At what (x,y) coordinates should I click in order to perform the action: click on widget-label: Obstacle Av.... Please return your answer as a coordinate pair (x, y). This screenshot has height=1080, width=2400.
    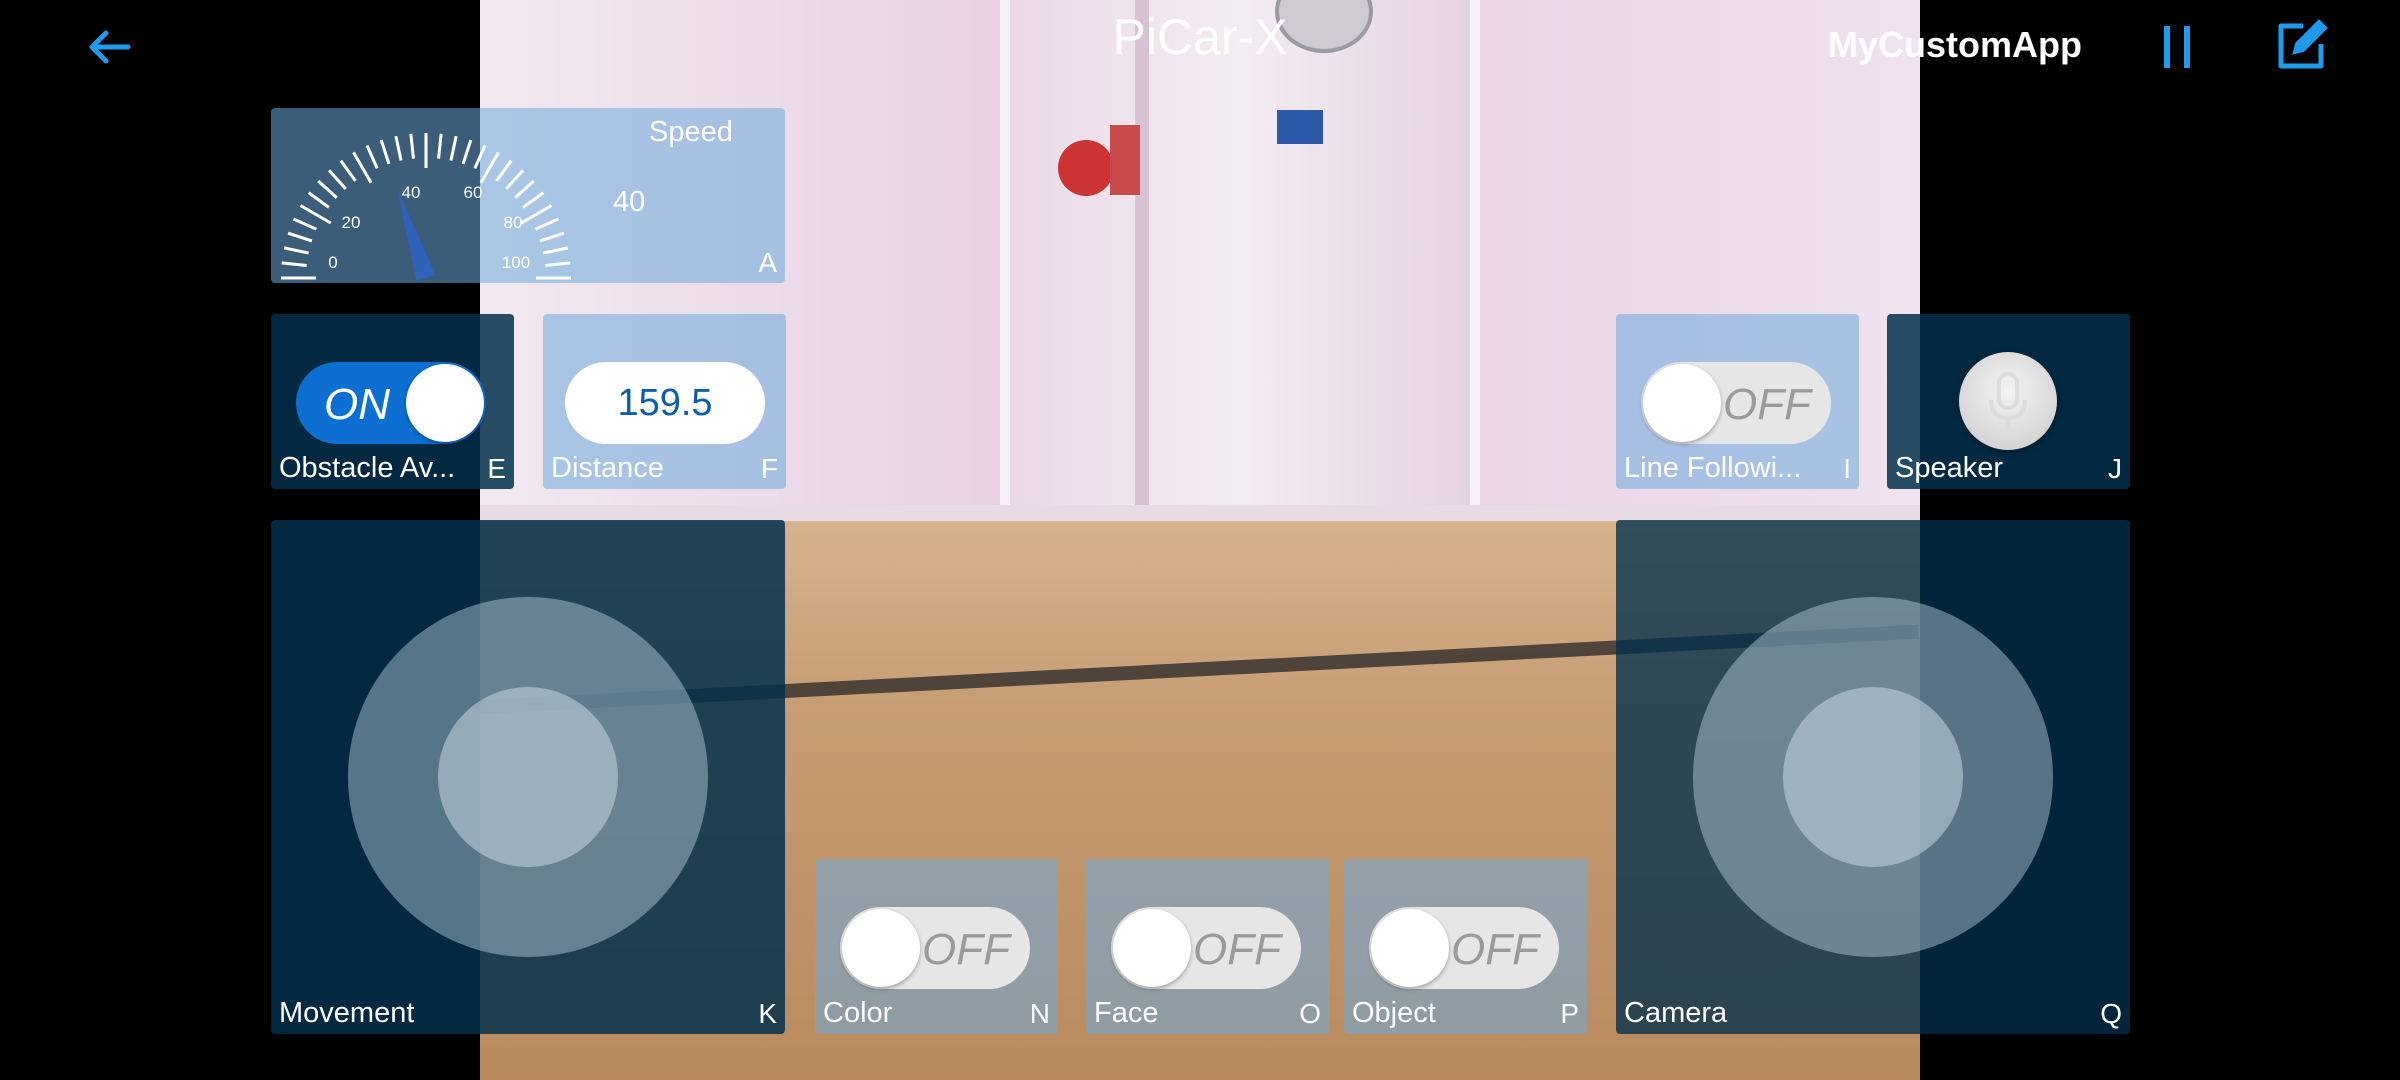
    Looking at the image, I should click on (367, 468).